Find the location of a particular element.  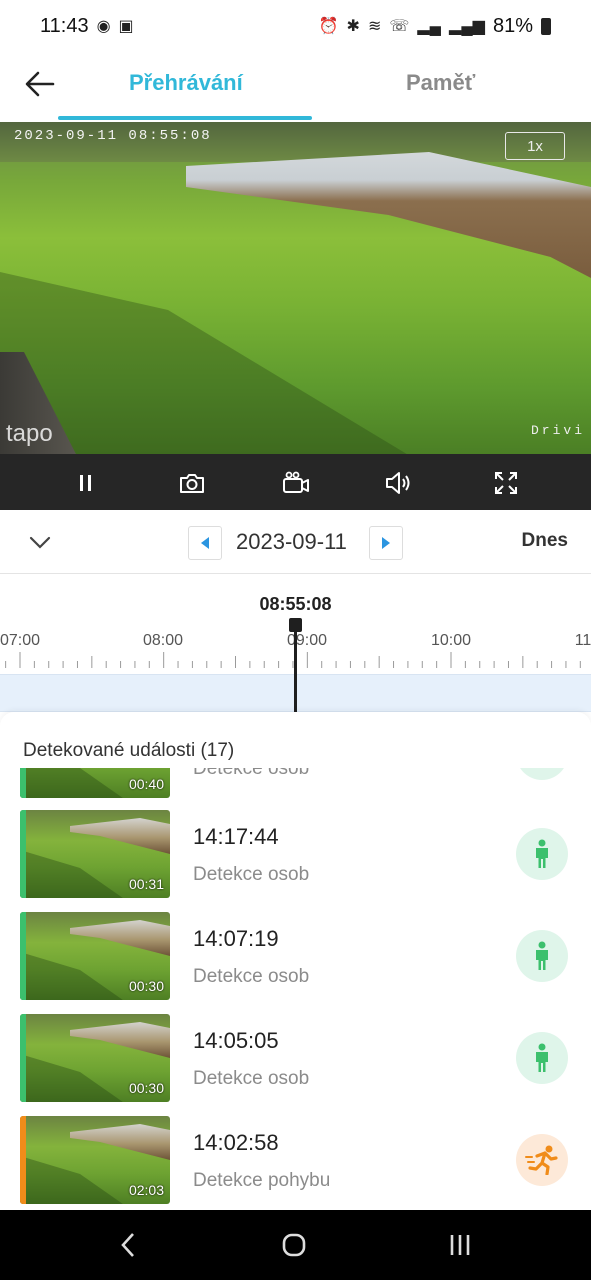

sound-button is located at coordinates (399, 483).